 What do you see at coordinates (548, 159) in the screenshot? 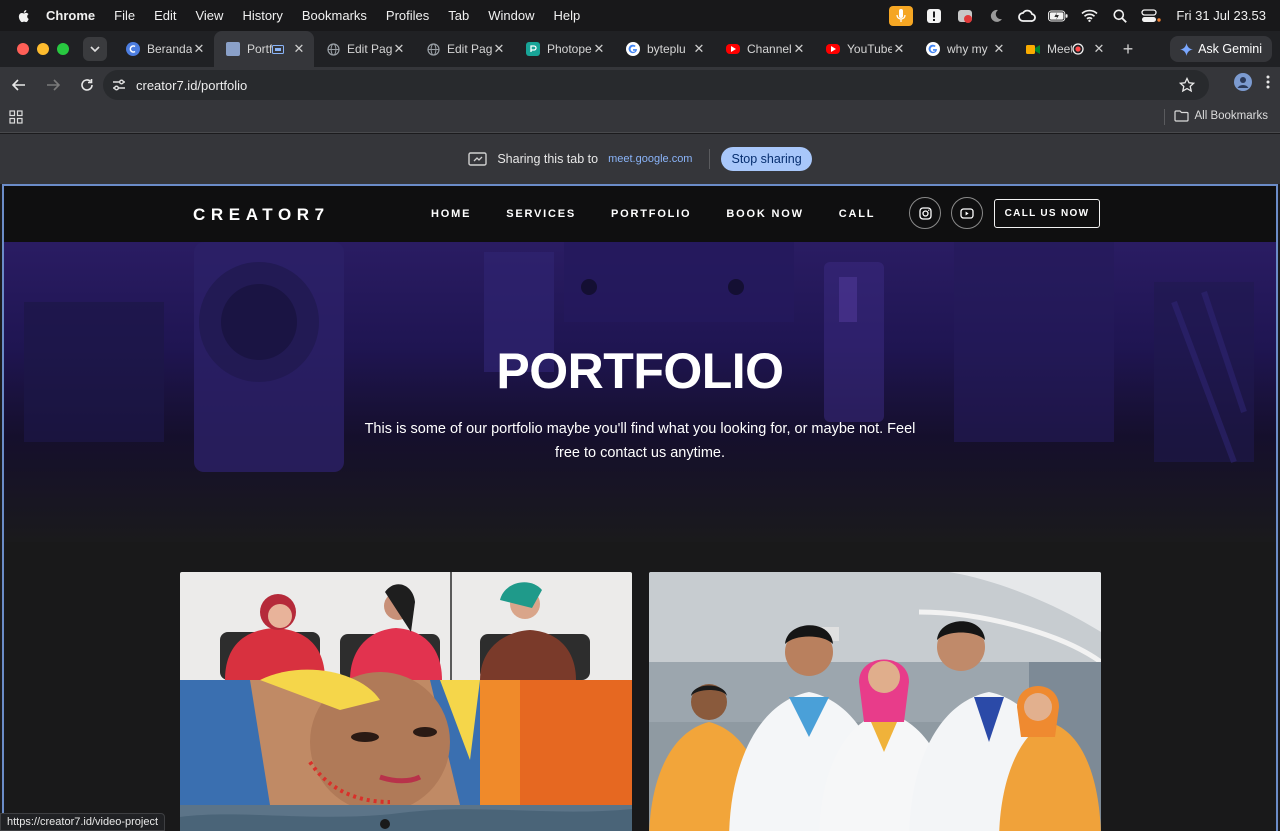
I see `sharing-text: Sharing this tab to` at bounding box center [548, 159].